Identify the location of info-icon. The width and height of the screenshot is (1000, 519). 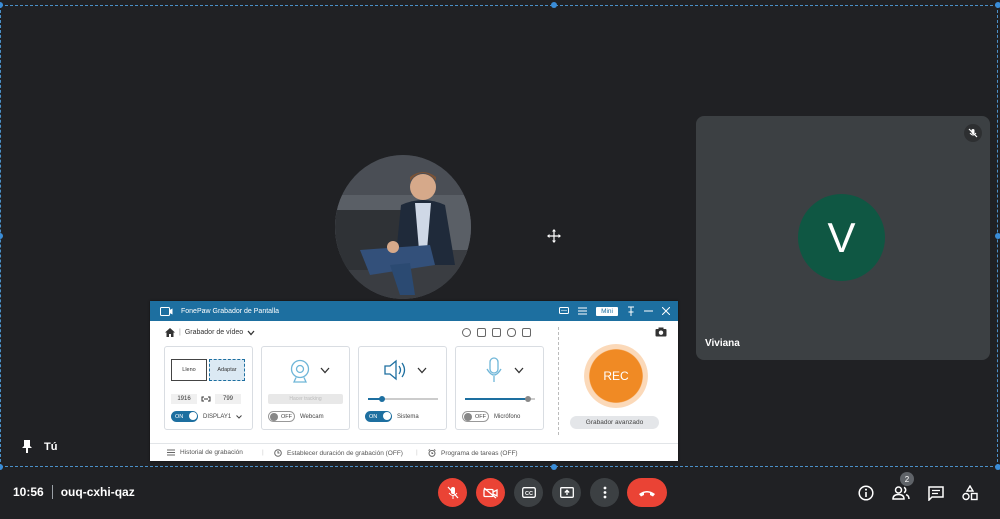
(866, 493).